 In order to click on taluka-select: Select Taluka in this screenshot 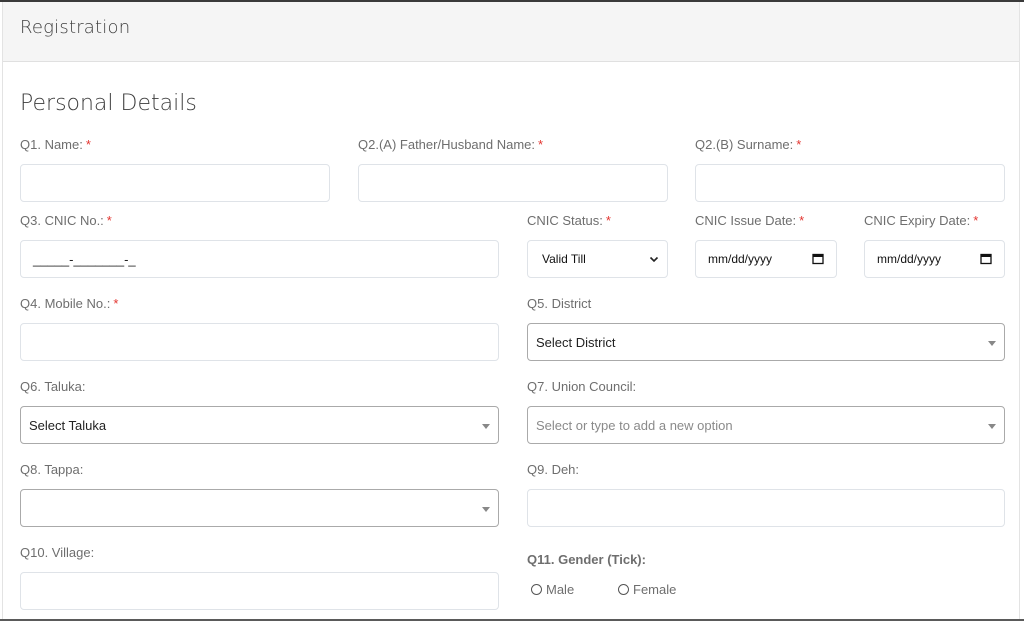, I will do `click(259, 425)`.